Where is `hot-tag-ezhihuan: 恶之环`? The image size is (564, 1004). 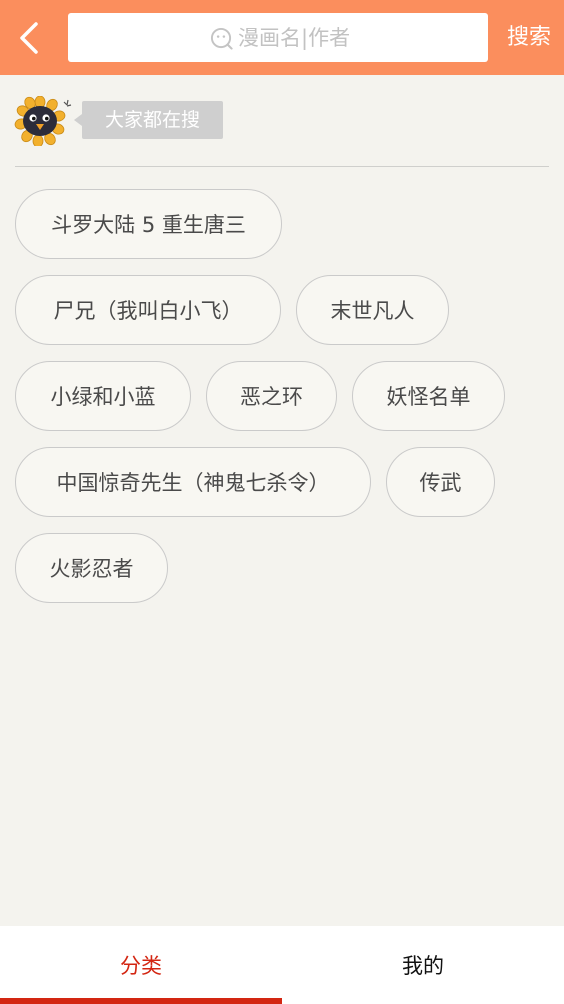
hot-tag-ezhihuan: 恶之环 is located at coordinates (271, 396).